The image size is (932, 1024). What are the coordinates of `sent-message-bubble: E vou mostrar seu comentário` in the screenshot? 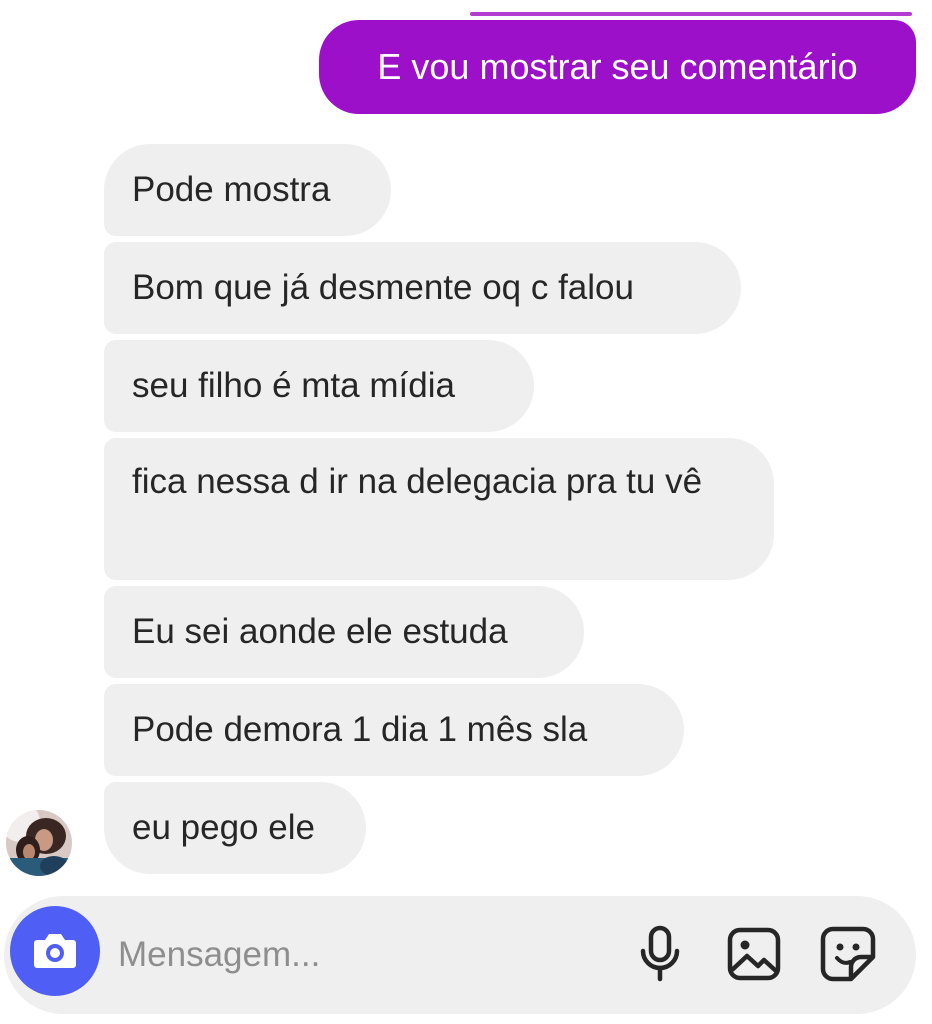 It's located at (617, 67).